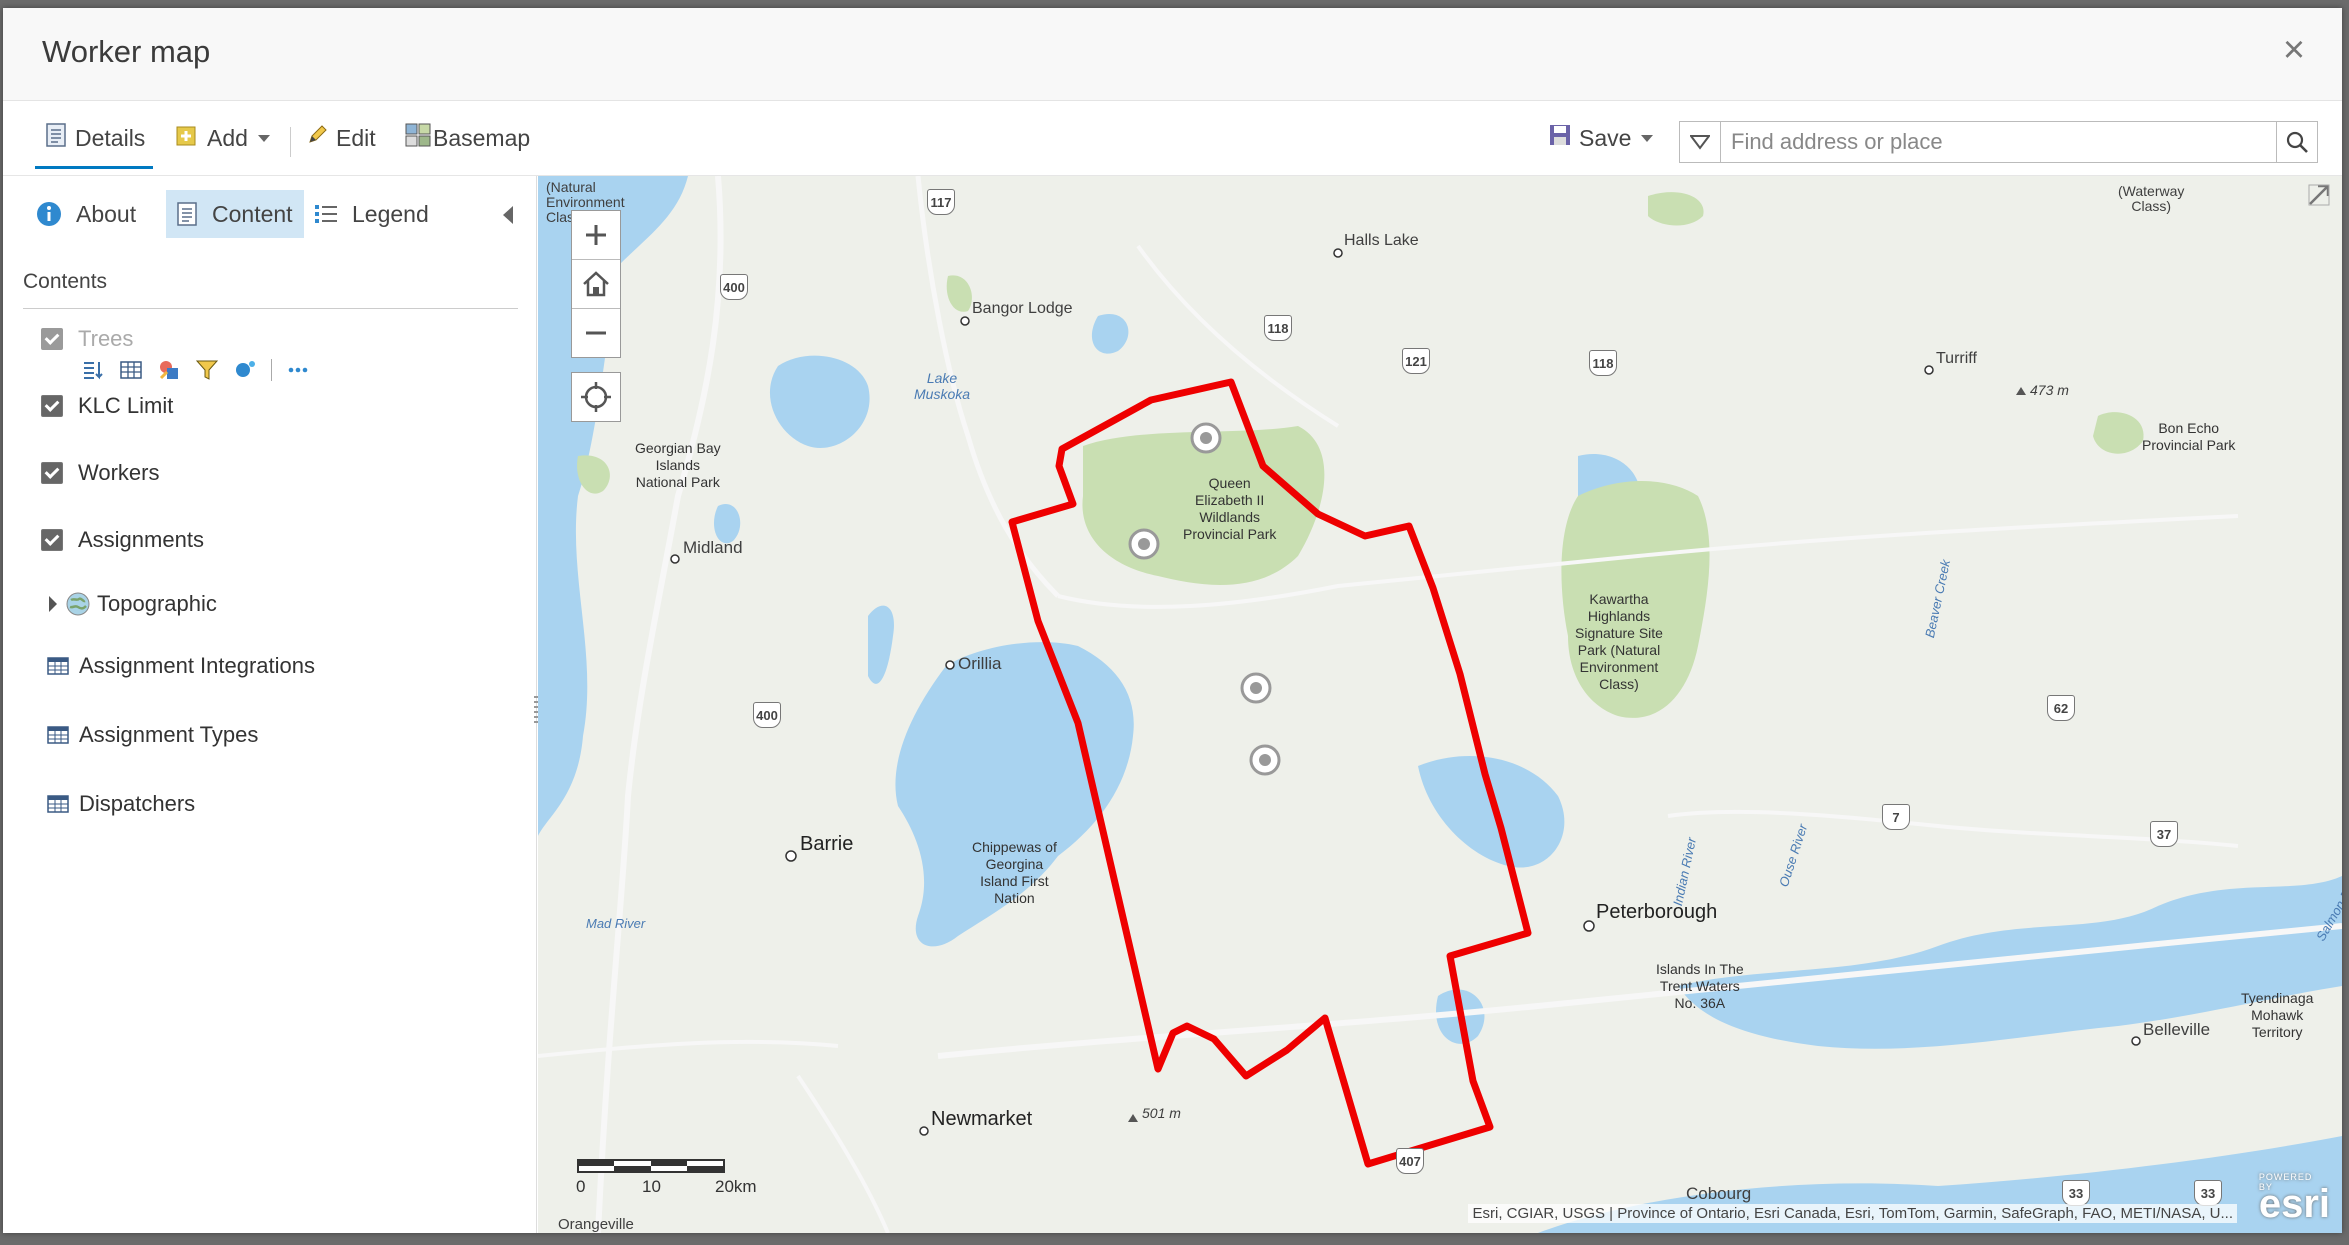 This screenshot has height=1245, width=2349. What do you see at coordinates (271, 370) in the screenshot?
I see `tools-divider` at bounding box center [271, 370].